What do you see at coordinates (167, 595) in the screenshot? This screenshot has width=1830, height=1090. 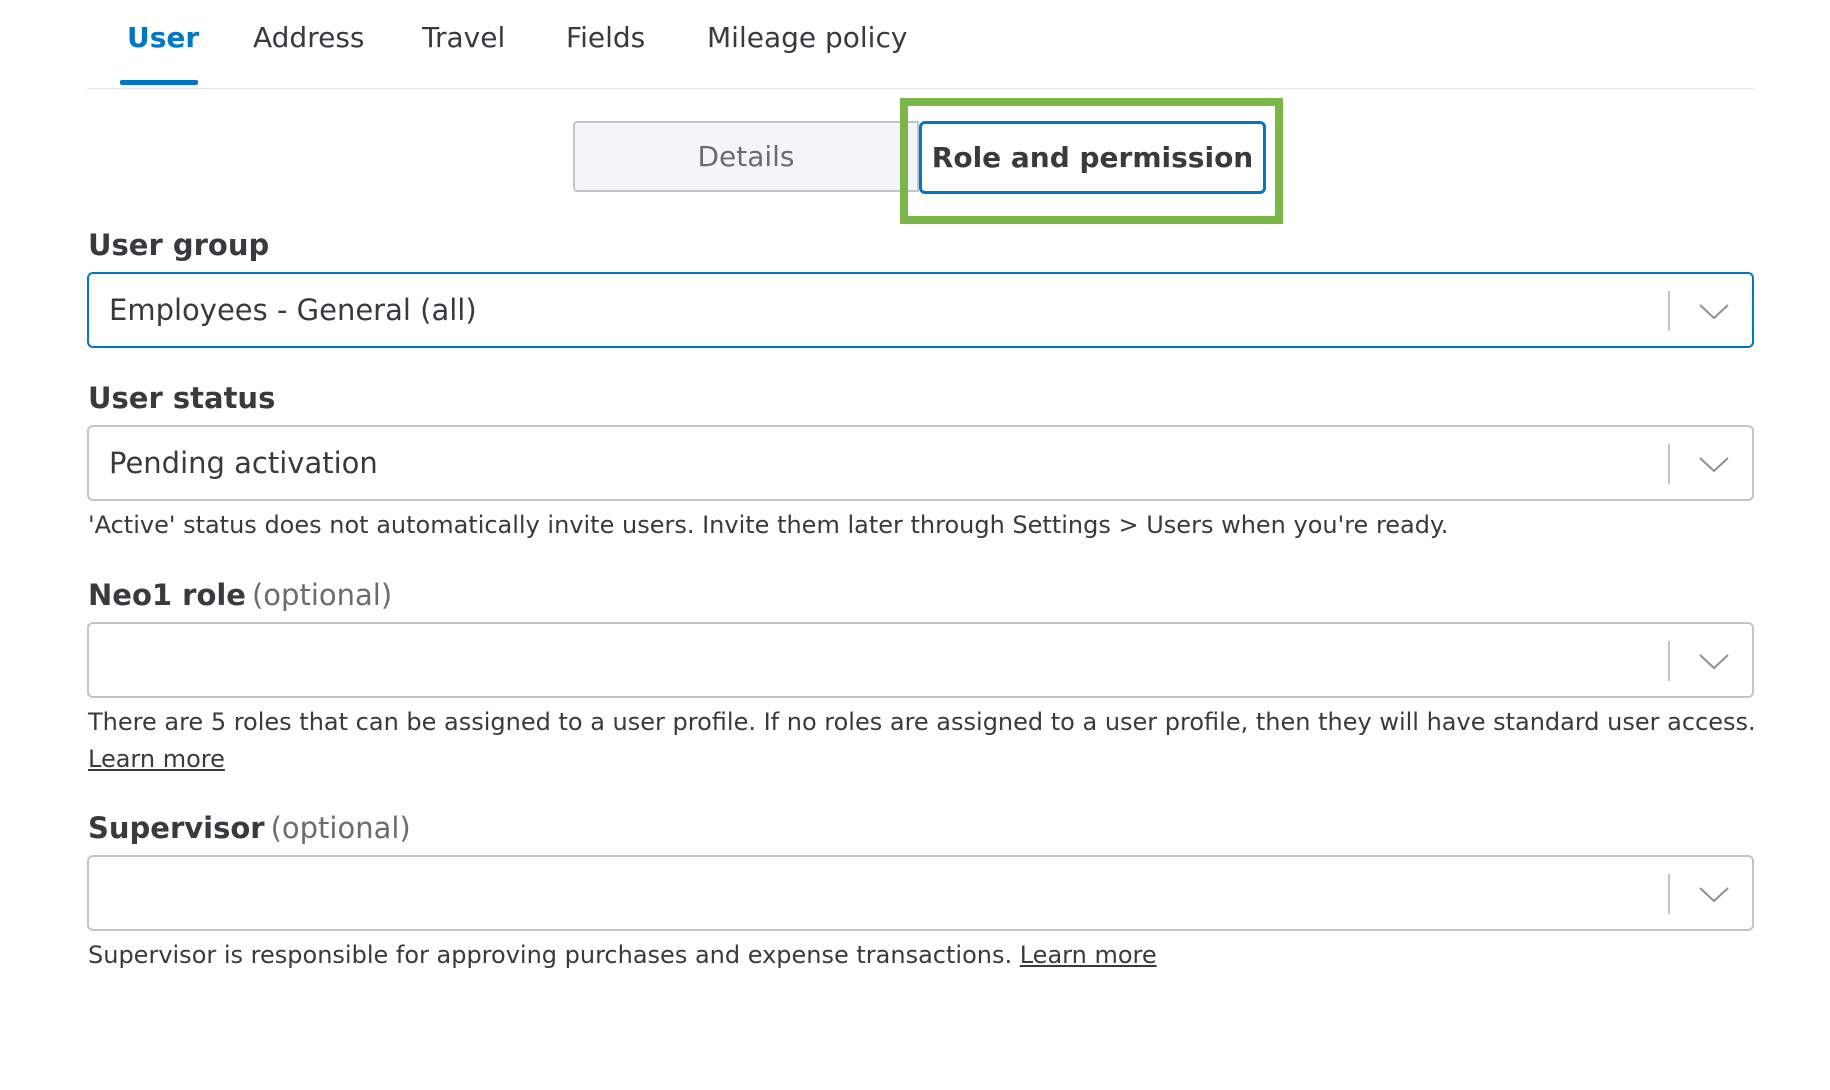 I see `neo1-role-label-text: Neo1 role` at bounding box center [167, 595].